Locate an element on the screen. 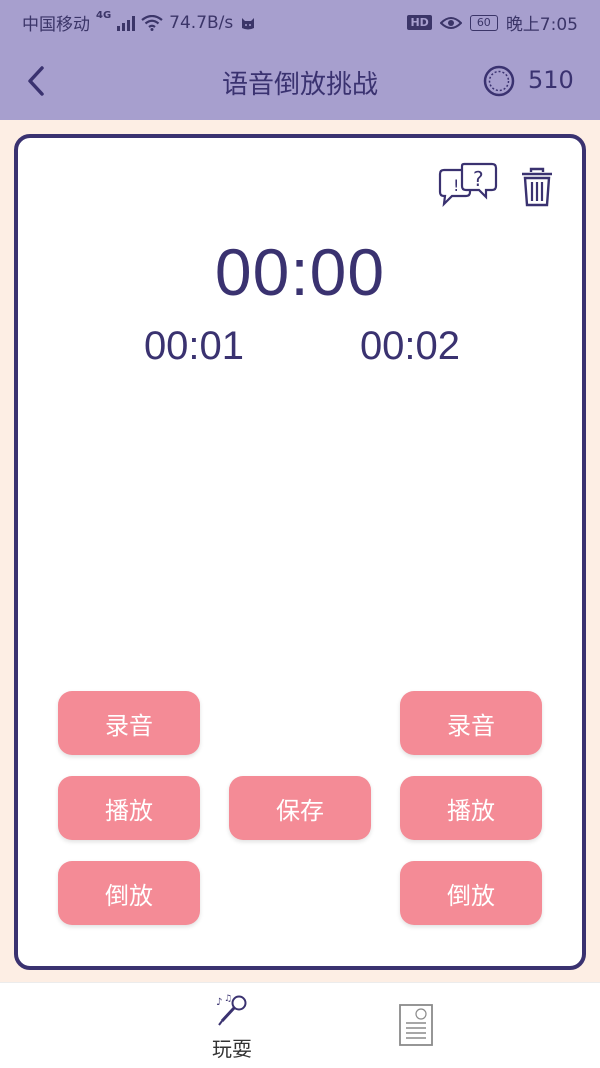 The height and width of the screenshot is (1068, 600). network-type: 4G is located at coordinates (104, 15).